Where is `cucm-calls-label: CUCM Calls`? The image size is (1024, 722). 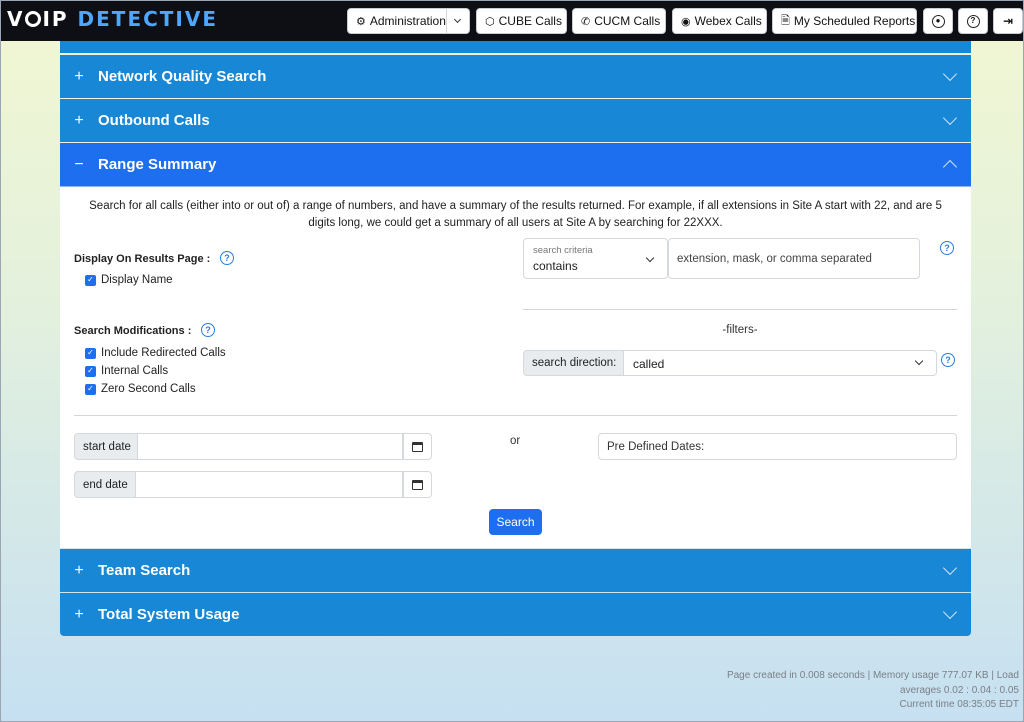
cucm-calls-label: CUCM Calls is located at coordinates (627, 21).